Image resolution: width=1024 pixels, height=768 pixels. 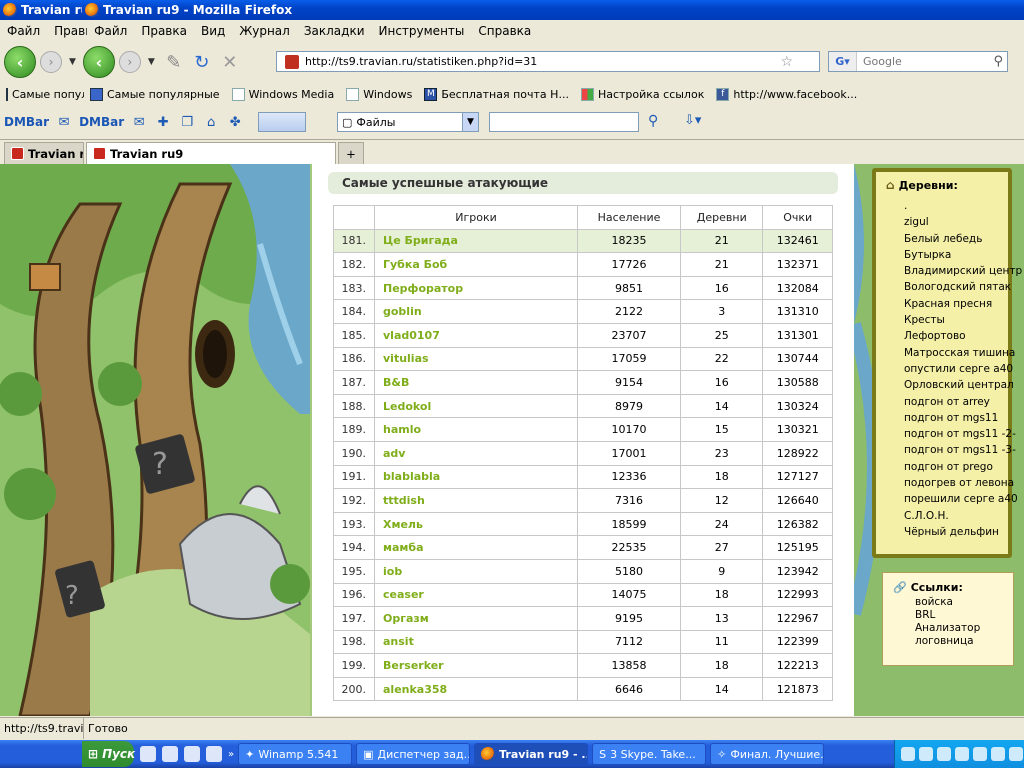 What do you see at coordinates (44, 153) in the screenshot?
I see `tab-travian-1: Travian ru9` at bounding box center [44, 153].